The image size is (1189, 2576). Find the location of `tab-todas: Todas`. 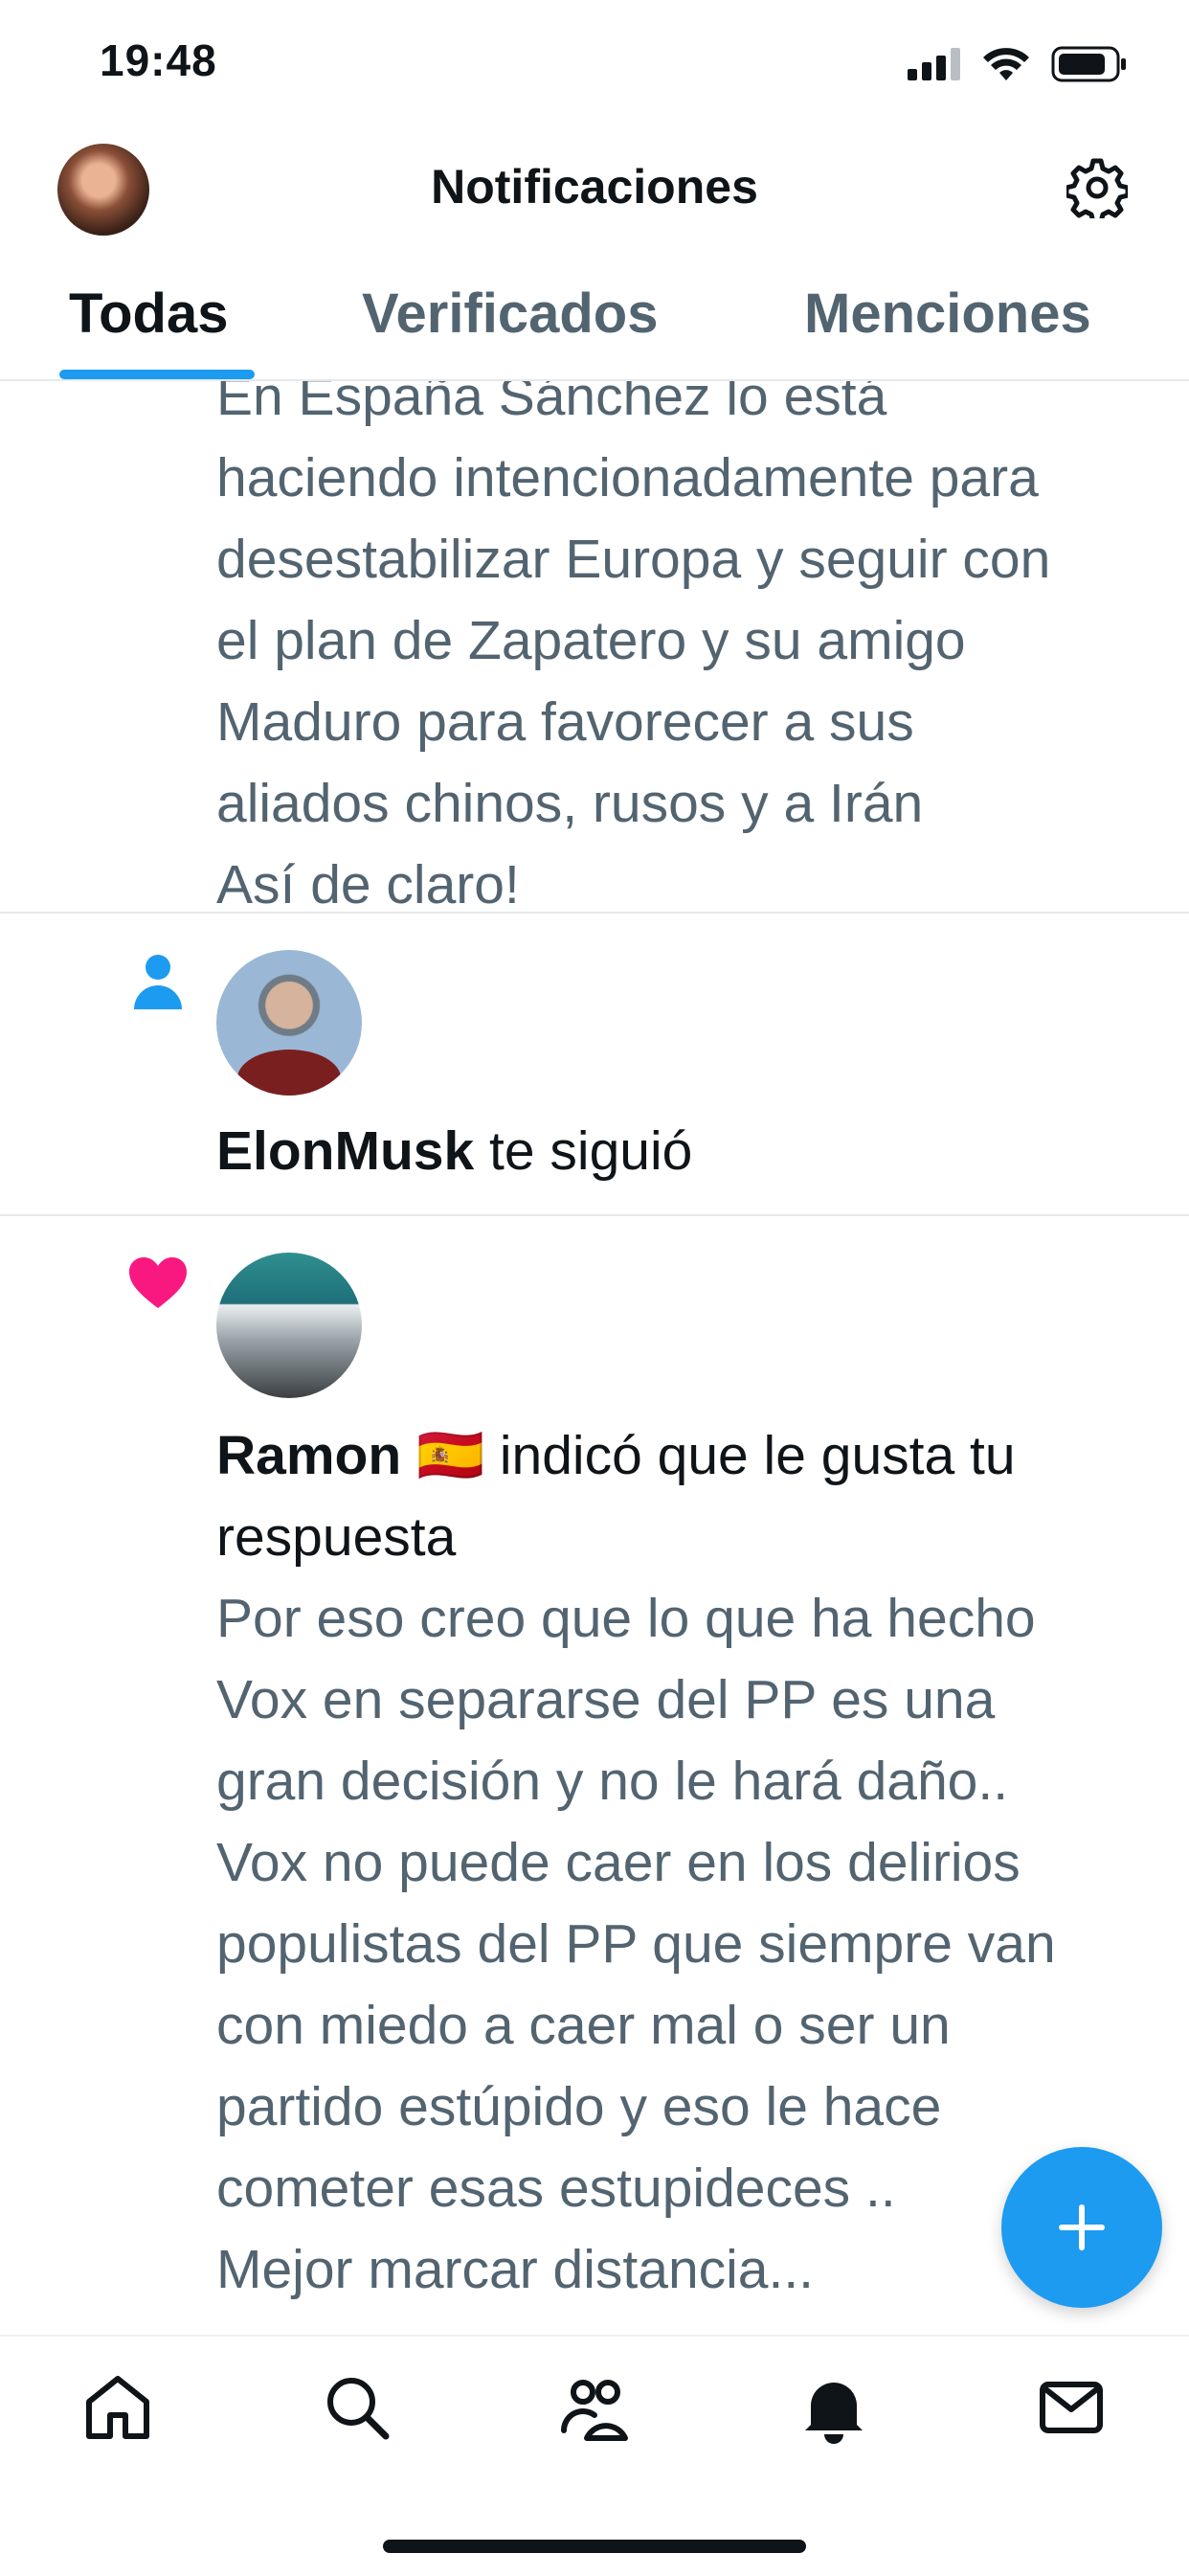

tab-todas: Todas is located at coordinates (149, 314).